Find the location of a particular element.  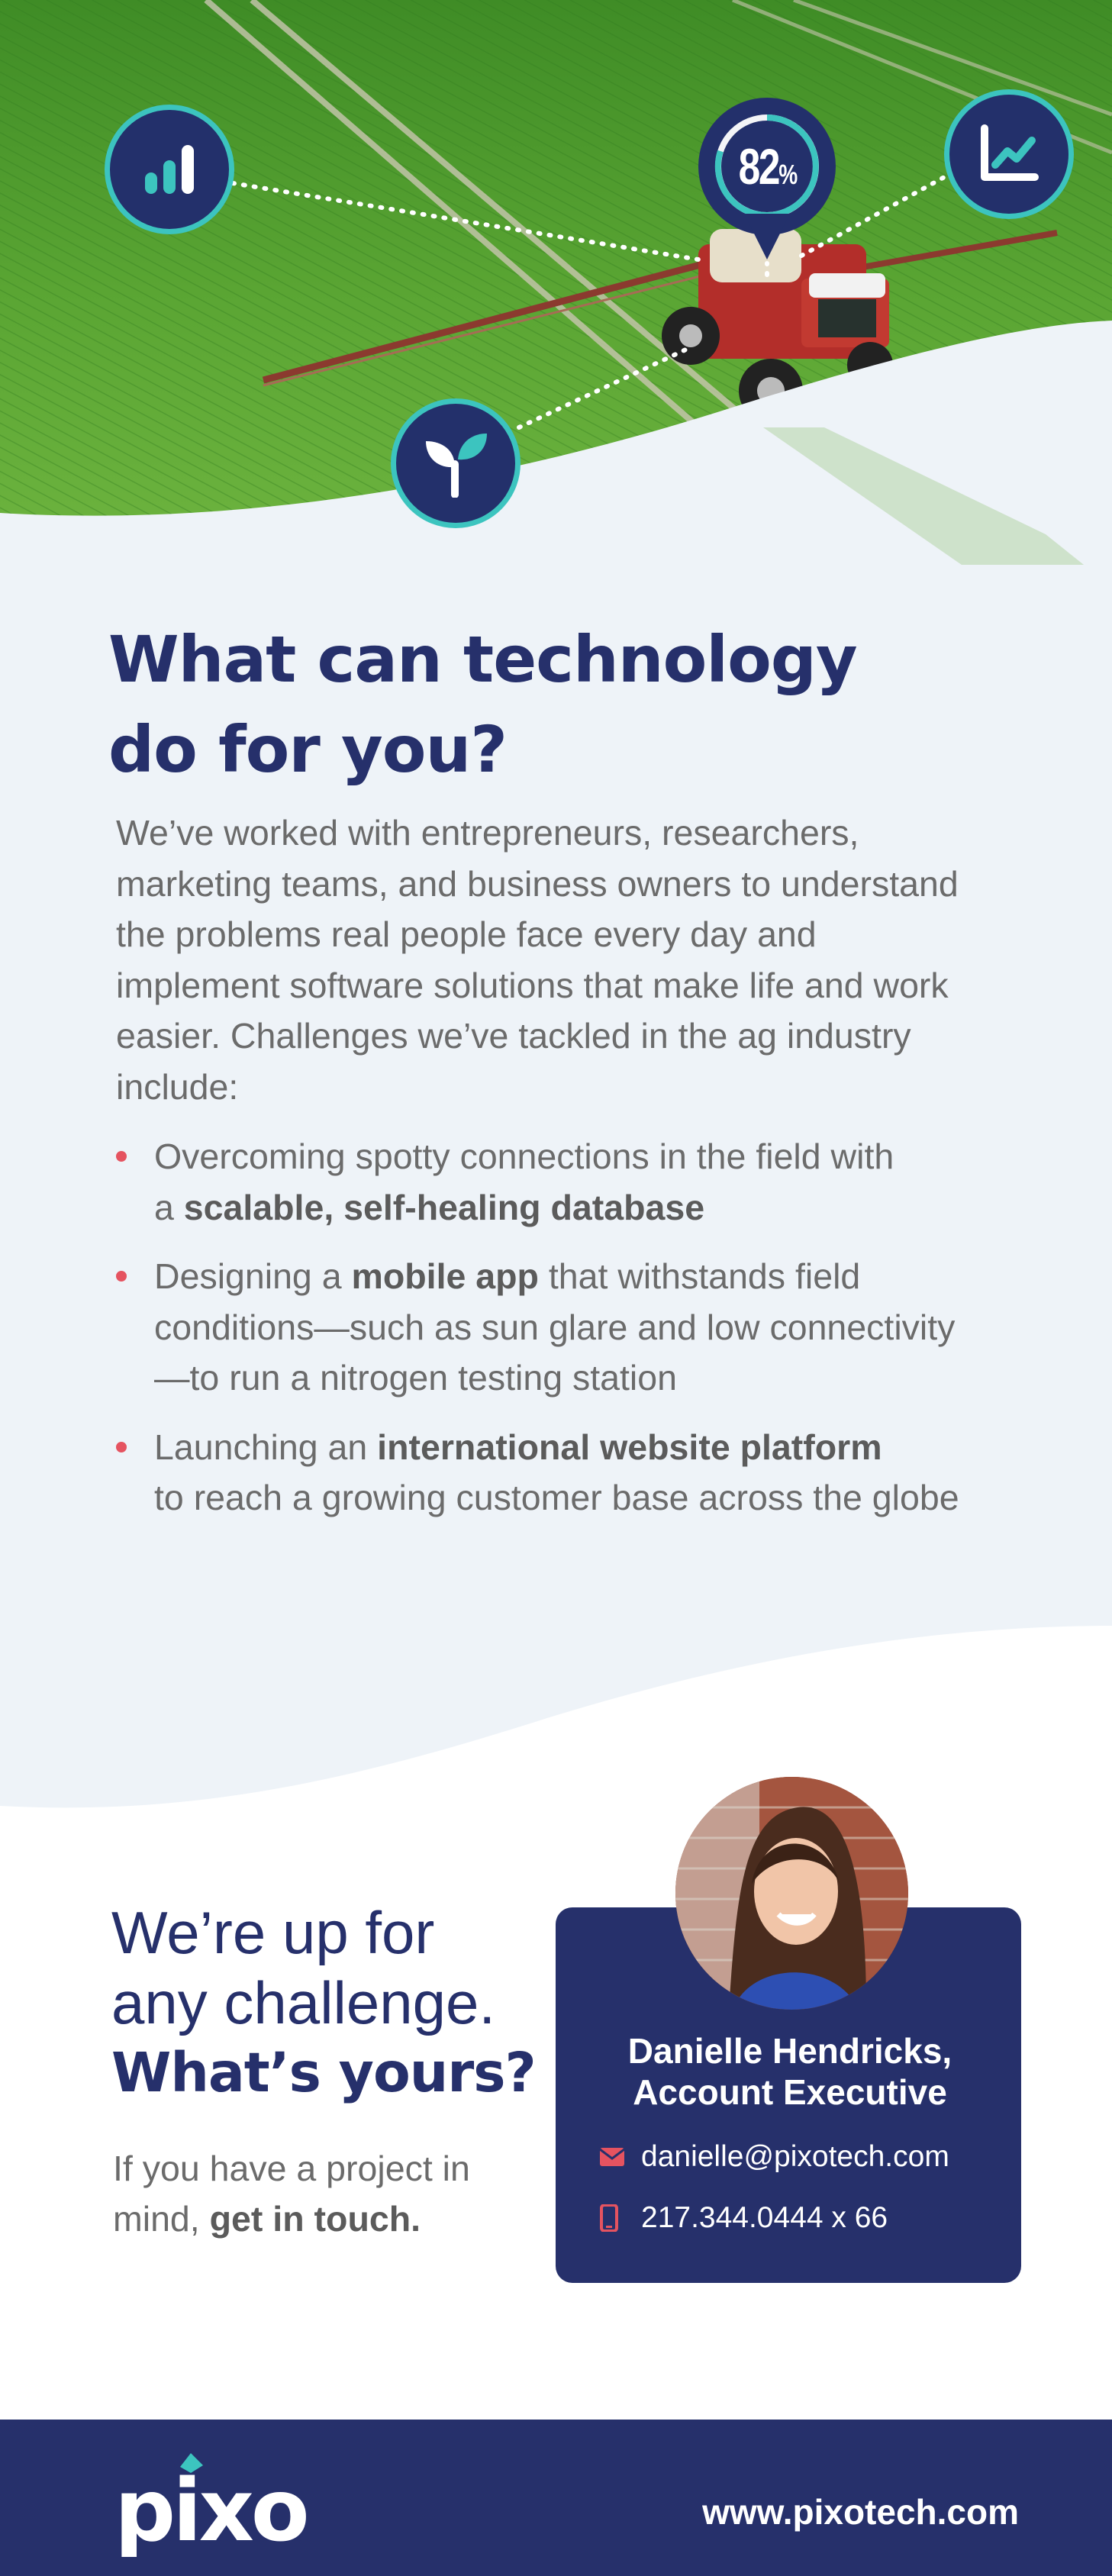

bullet-text: Designing a is located at coordinates (253, 1276).